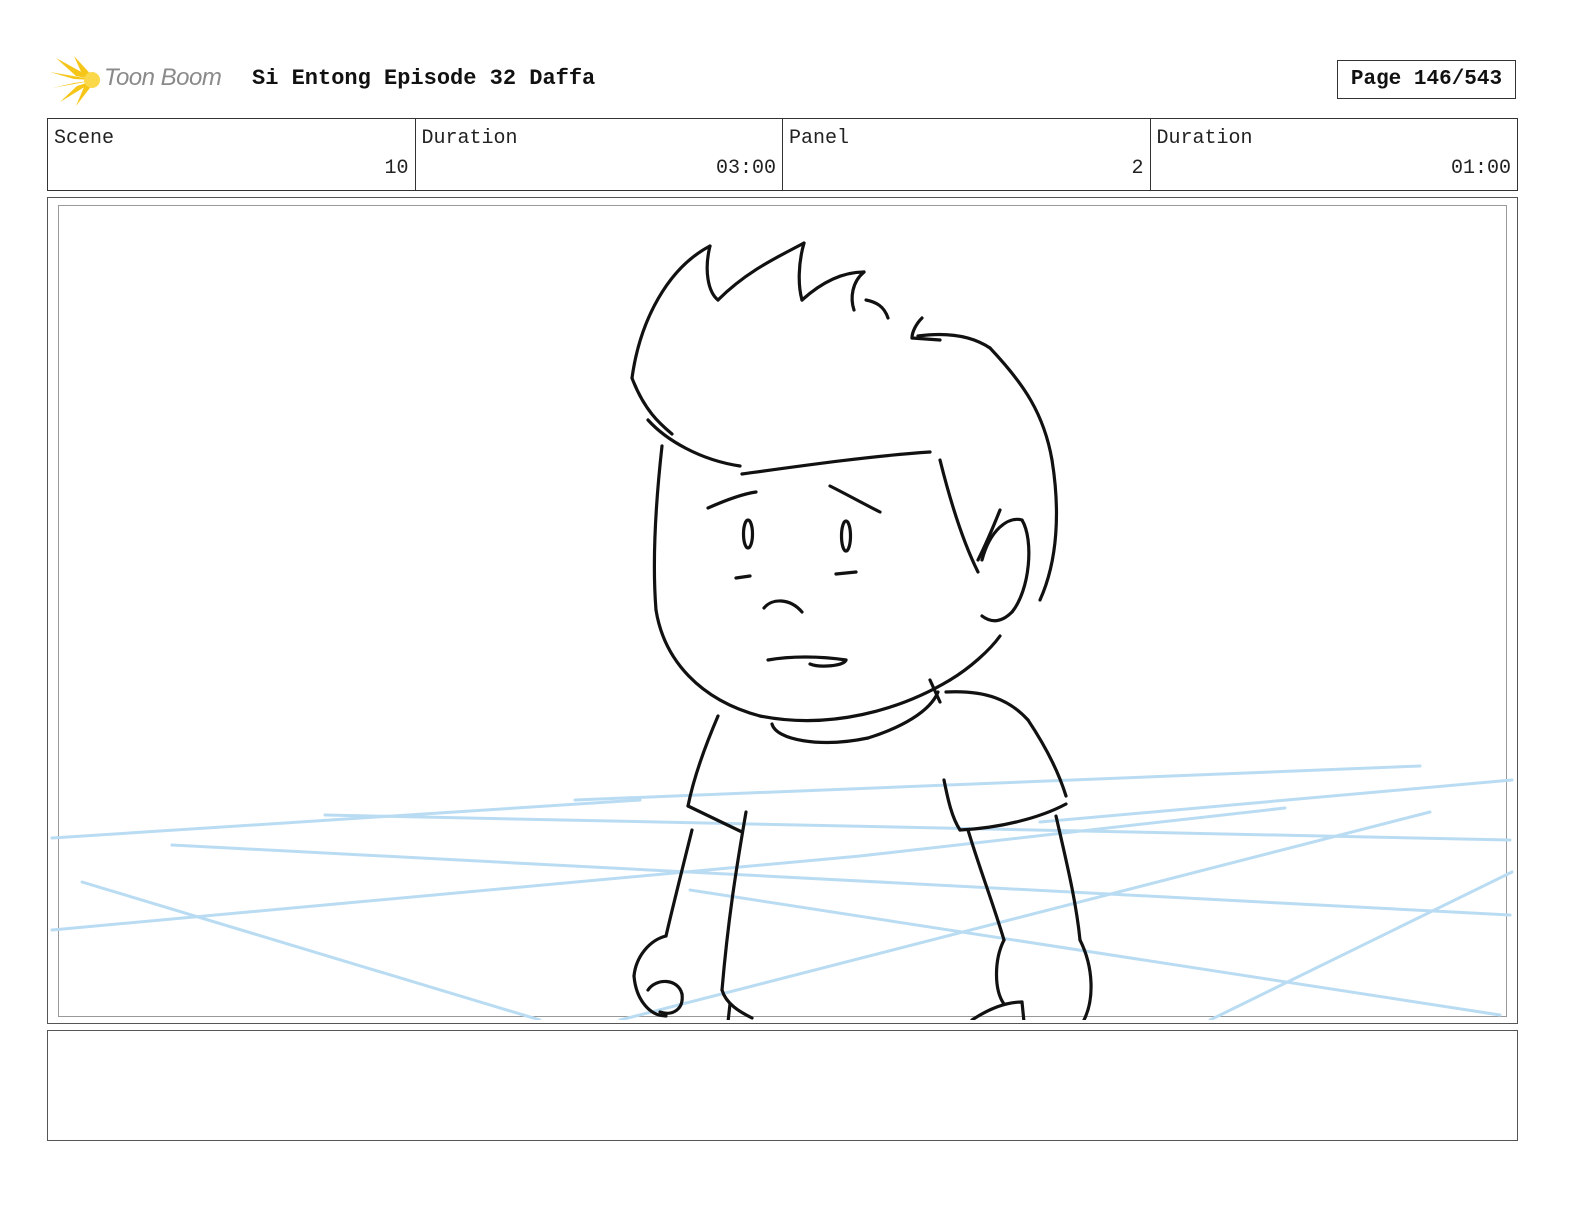  What do you see at coordinates (599, 154) in the screenshot?
I see `scene-duration-cell: Duration 03:00` at bounding box center [599, 154].